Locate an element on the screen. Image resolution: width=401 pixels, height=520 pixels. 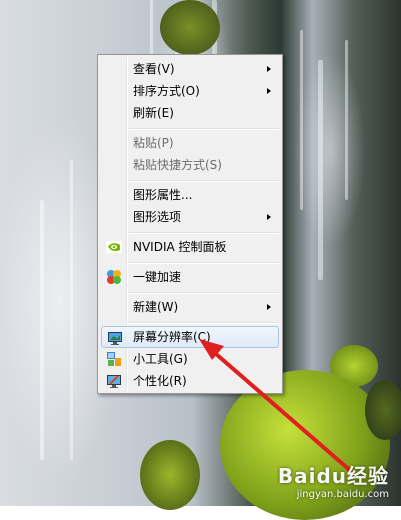
watermark: Baidu经验 jingyan.baidu.com is located at coordinates (333, 480).